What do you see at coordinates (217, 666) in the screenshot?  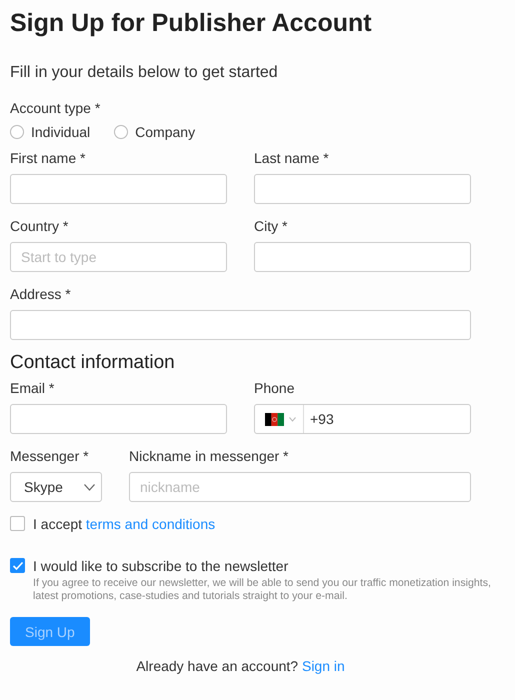 I see `signin-prompt: Already have an account?` at bounding box center [217, 666].